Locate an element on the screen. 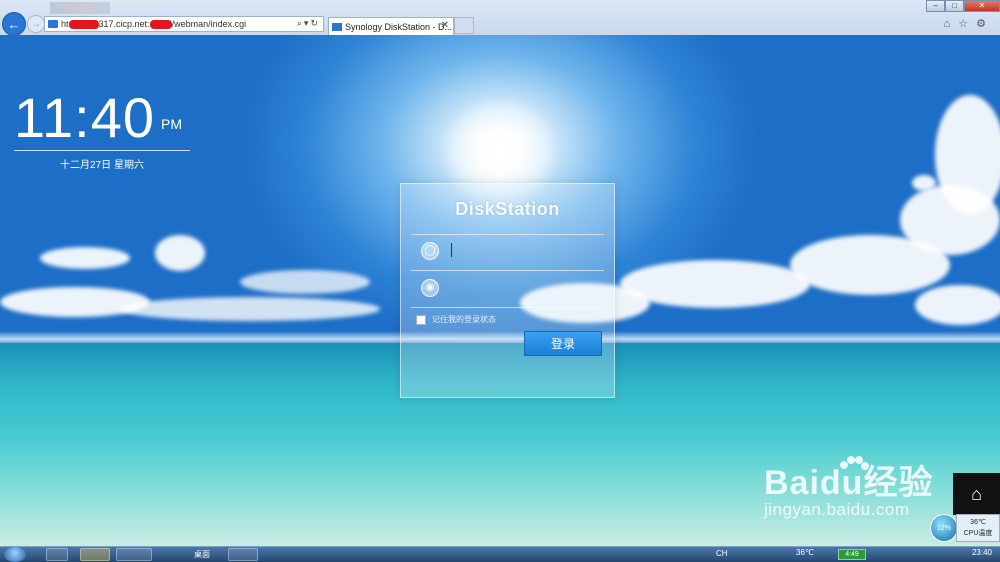  clock-divider is located at coordinates (102, 150).